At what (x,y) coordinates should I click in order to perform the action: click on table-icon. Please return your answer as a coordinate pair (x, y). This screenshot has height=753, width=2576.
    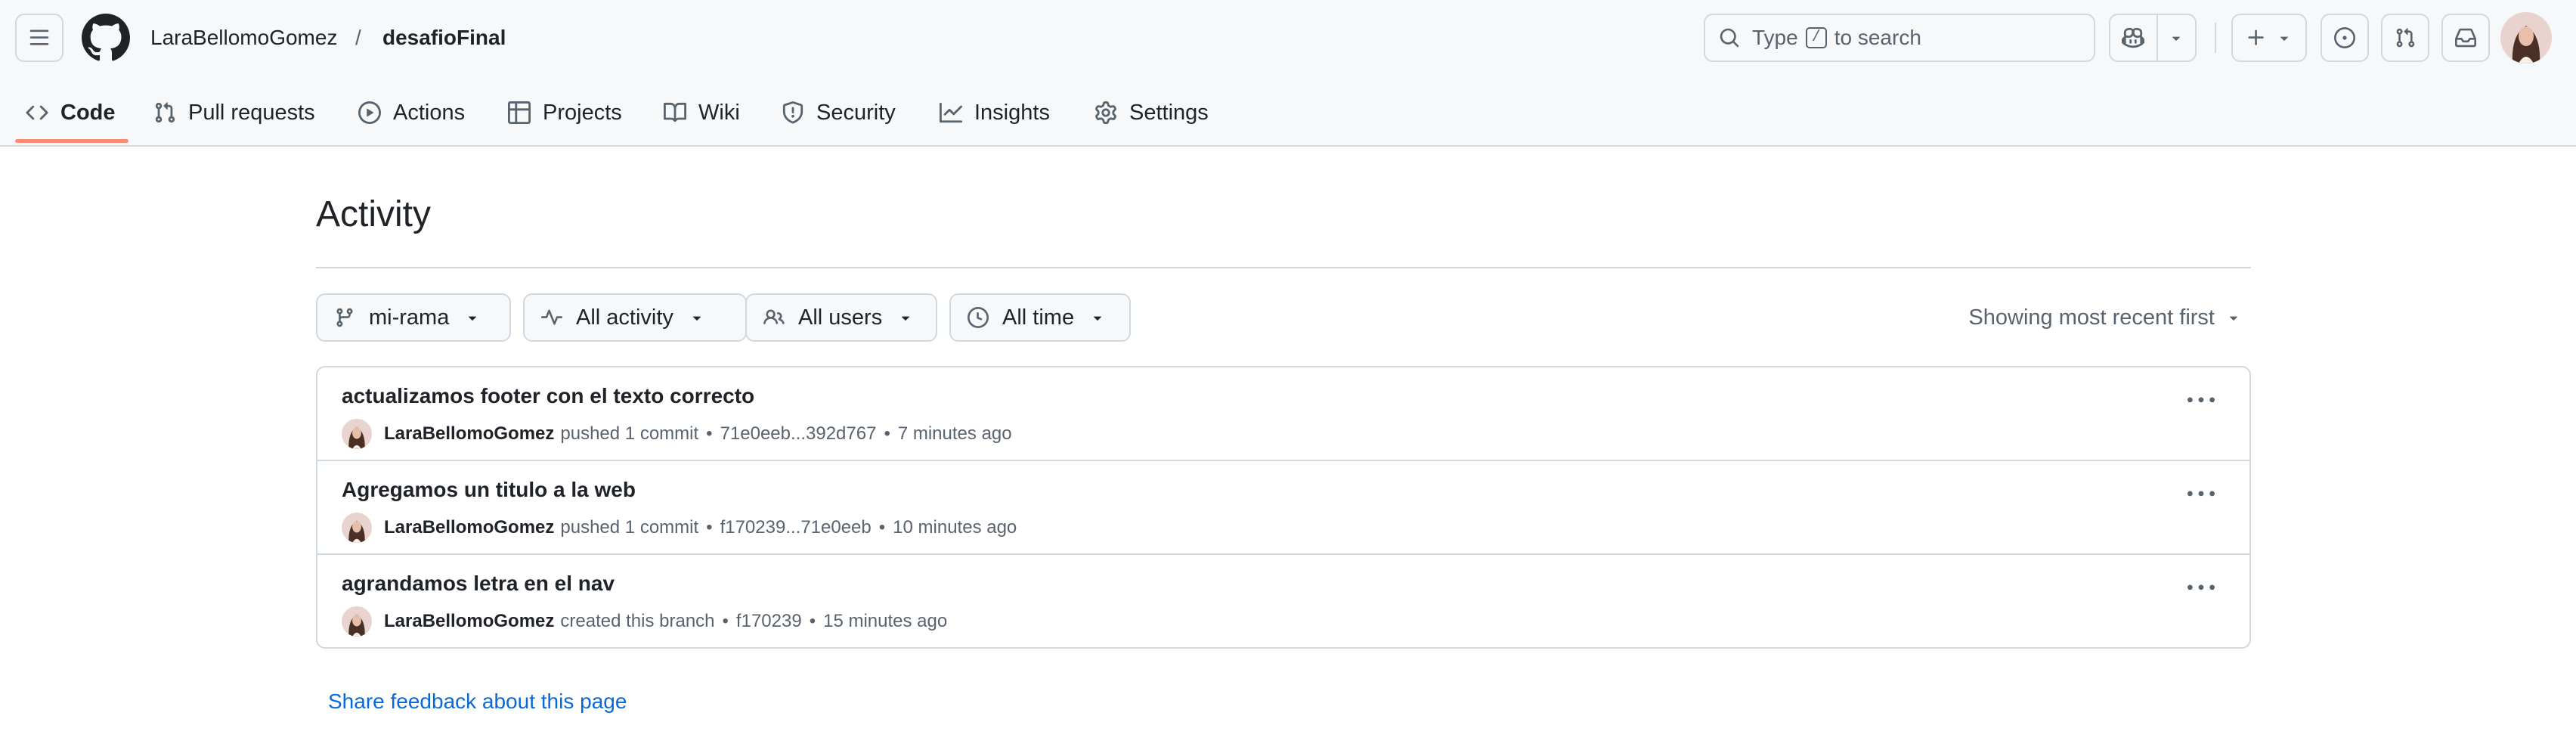
    Looking at the image, I should click on (519, 112).